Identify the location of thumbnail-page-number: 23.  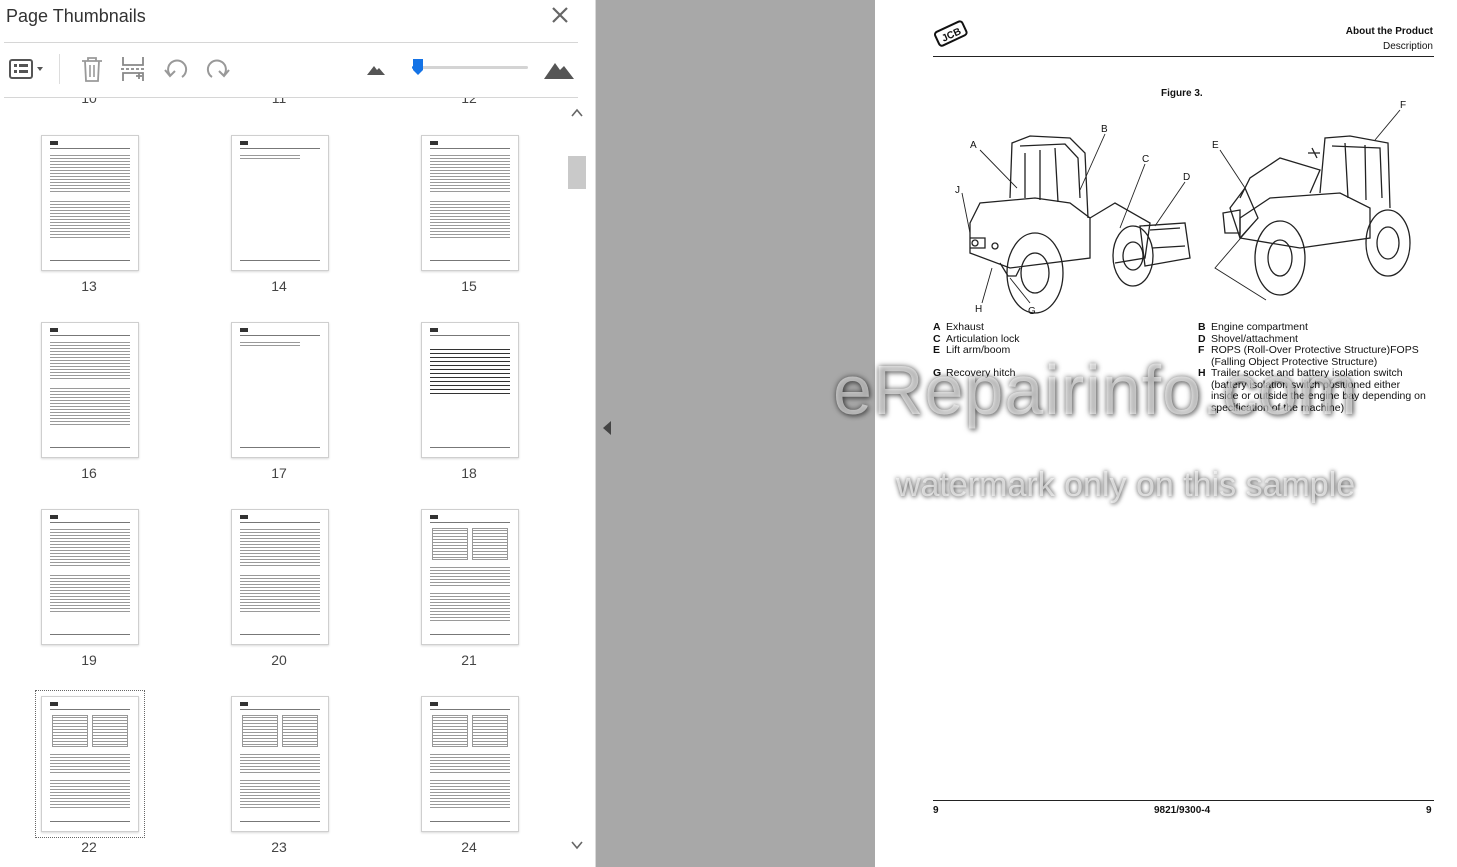
(279, 847).